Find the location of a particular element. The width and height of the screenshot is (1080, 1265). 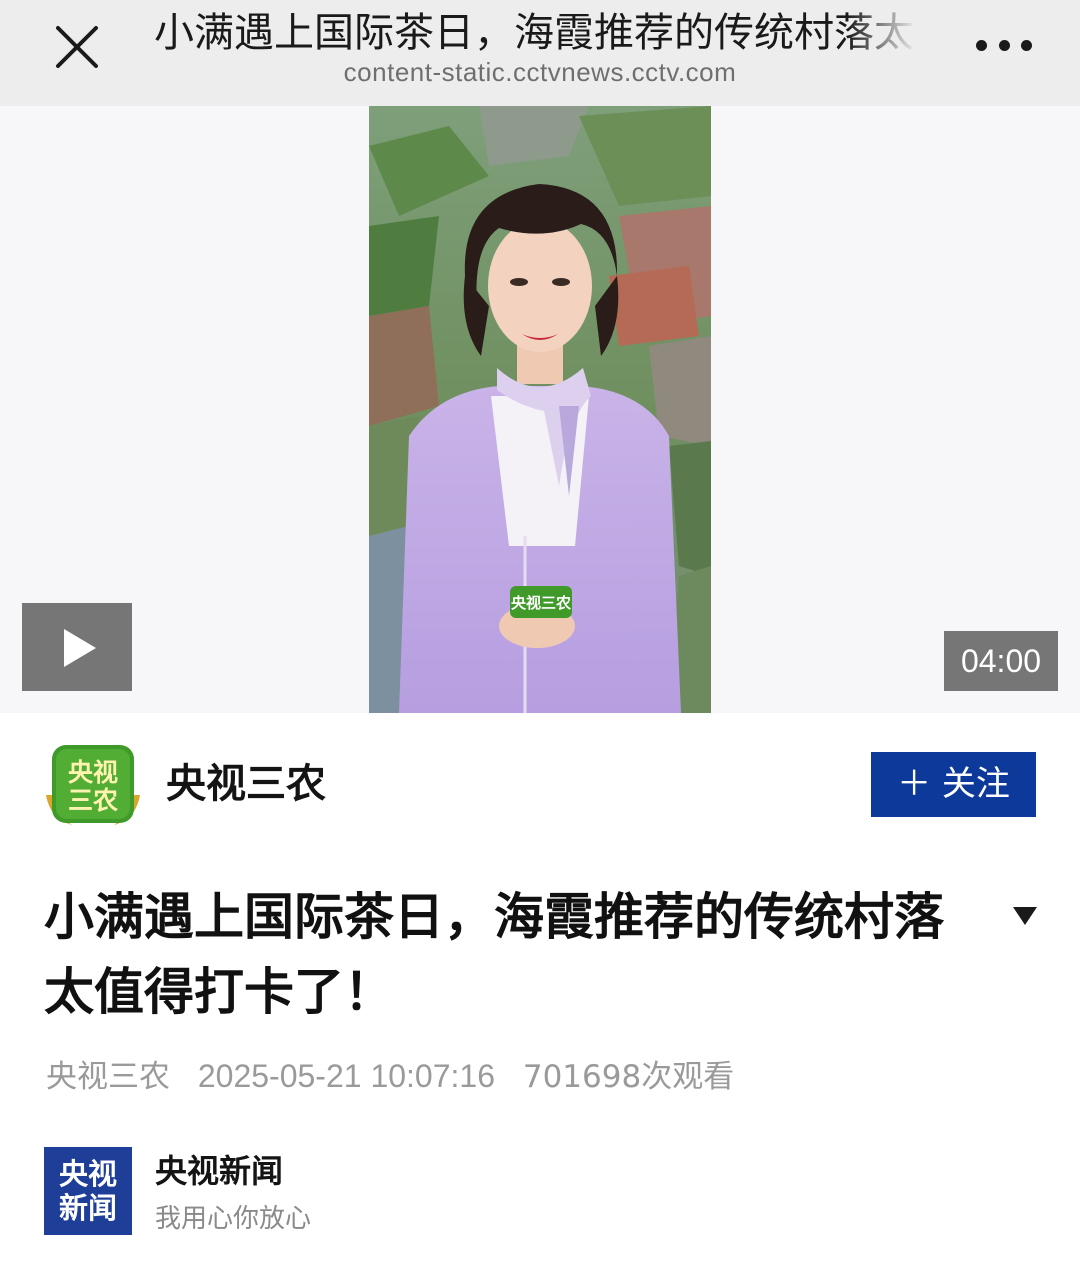

video-watermark: 央视三农 is located at coordinates (541, 603).